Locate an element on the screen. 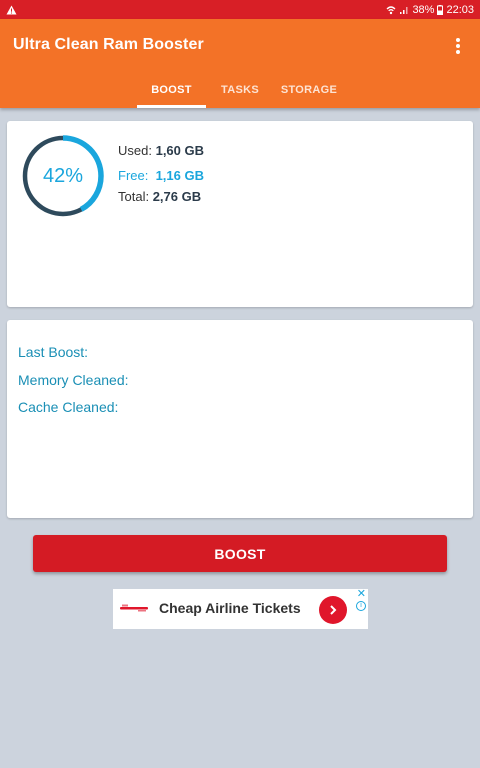 The width and height of the screenshot is (480, 768). ad-banner: Cheap Airline Tickets ✕ i is located at coordinates (240, 609).